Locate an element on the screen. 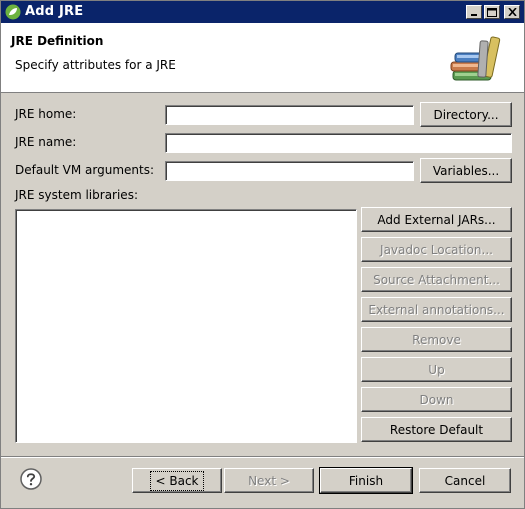 Image resolution: width=525 pixels, height=509 pixels. close-button is located at coordinates (512, 12).